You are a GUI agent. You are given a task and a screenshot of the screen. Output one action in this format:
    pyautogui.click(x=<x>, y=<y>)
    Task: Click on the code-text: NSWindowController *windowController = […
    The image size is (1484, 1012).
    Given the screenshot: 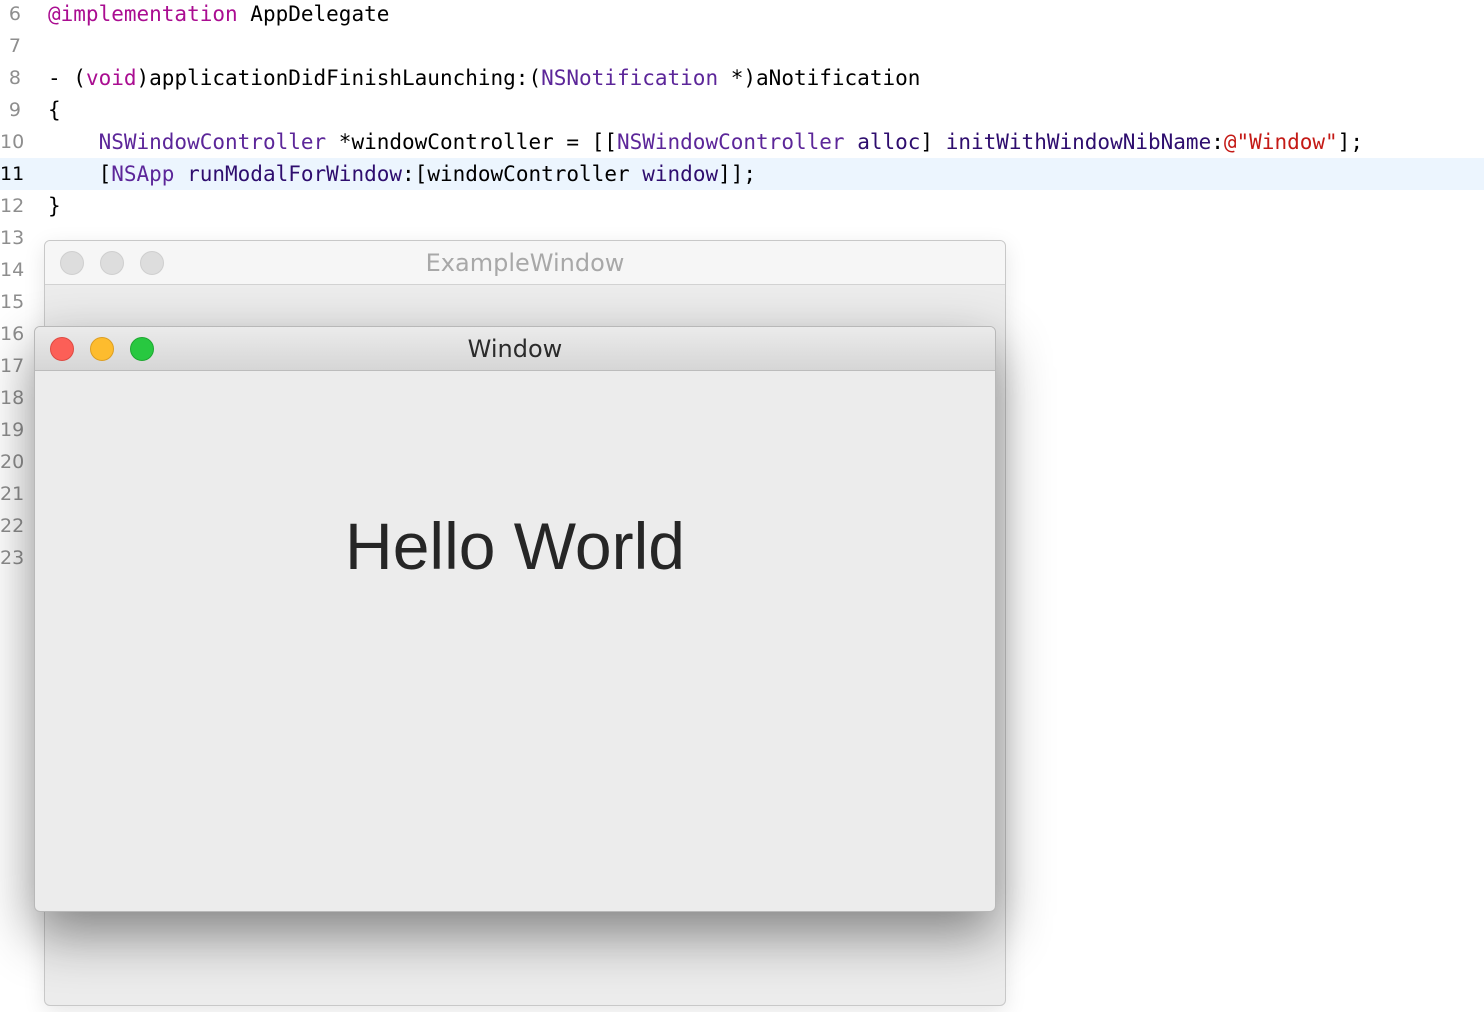 What is the action you would take?
    pyautogui.click(x=705, y=142)
    